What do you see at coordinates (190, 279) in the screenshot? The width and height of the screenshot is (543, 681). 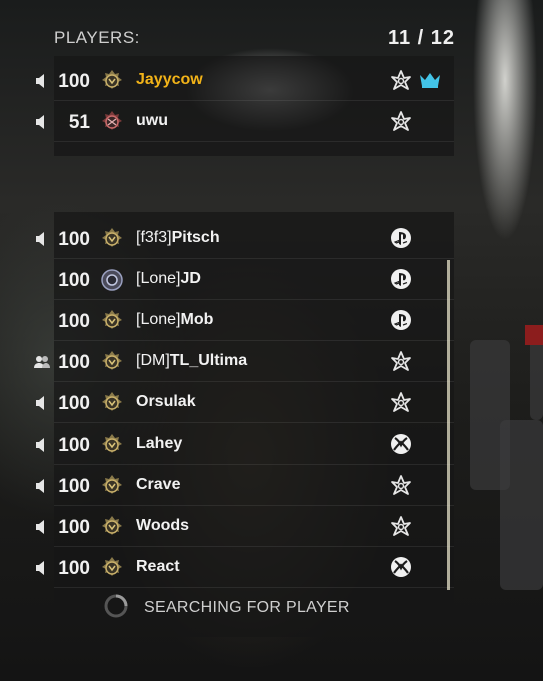 I see `gamertag: JD` at bounding box center [190, 279].